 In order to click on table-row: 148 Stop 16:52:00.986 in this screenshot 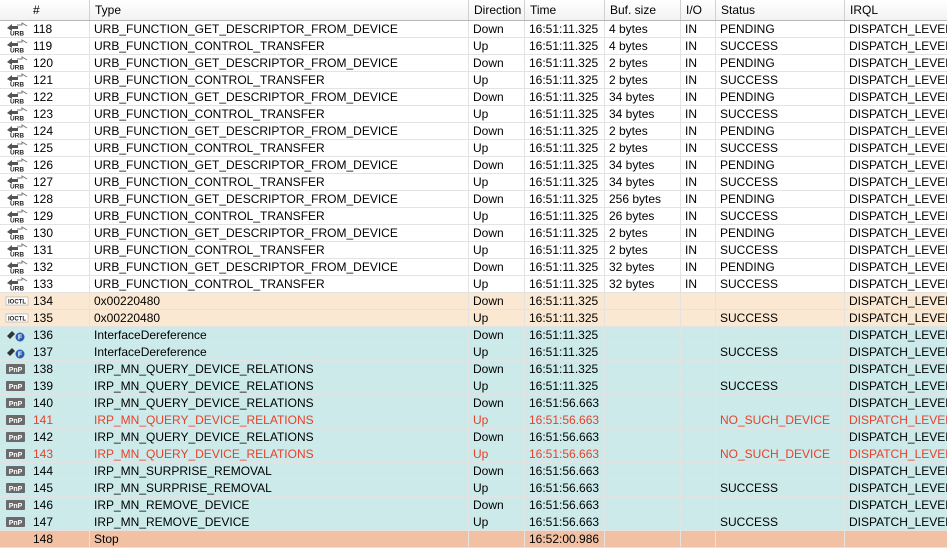, I will do `click(473, 539)`.